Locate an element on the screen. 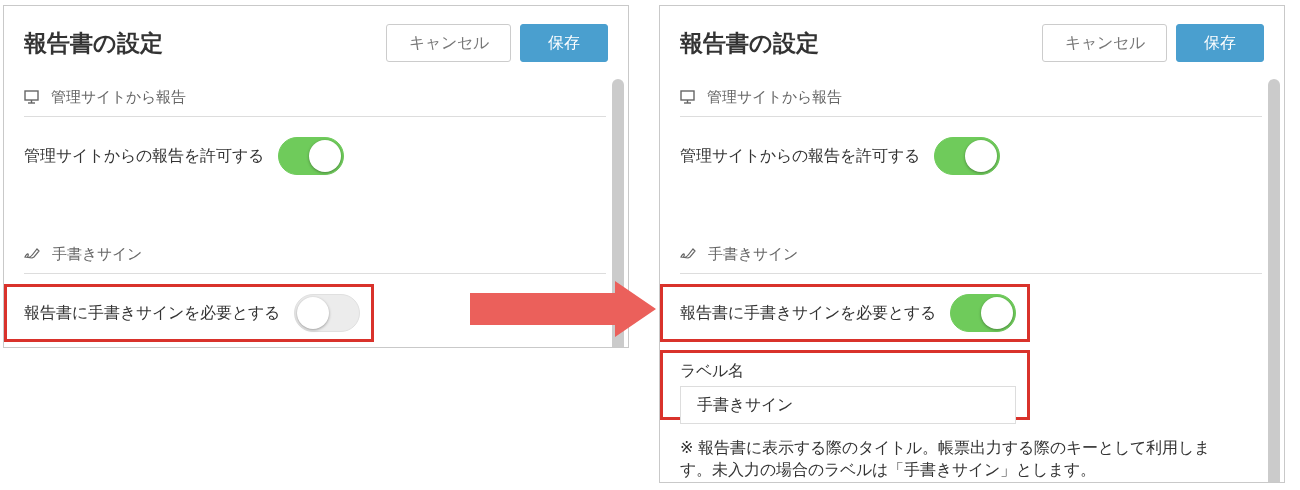 Image resolution: width=1300 pixels, height=490 pixels. field-label: ラベル名 is located at coordinates (712, 371).